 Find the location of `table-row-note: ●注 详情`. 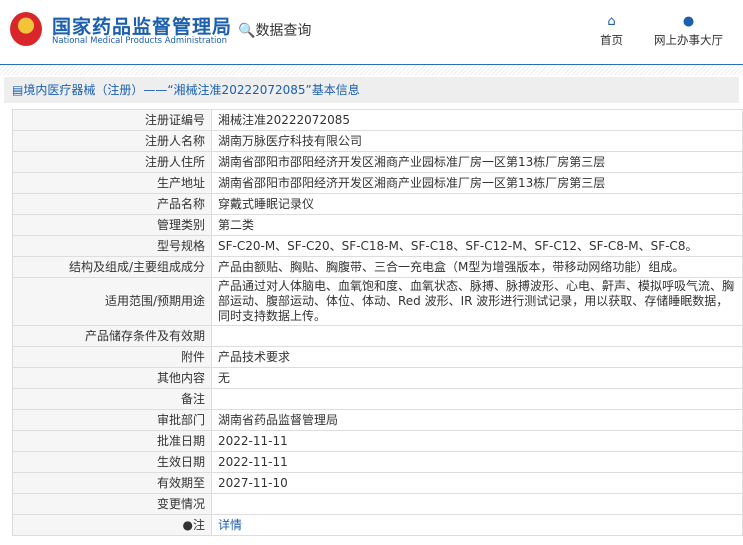

table-row-note: ●注 详情 is located at coordinates (377, 525).